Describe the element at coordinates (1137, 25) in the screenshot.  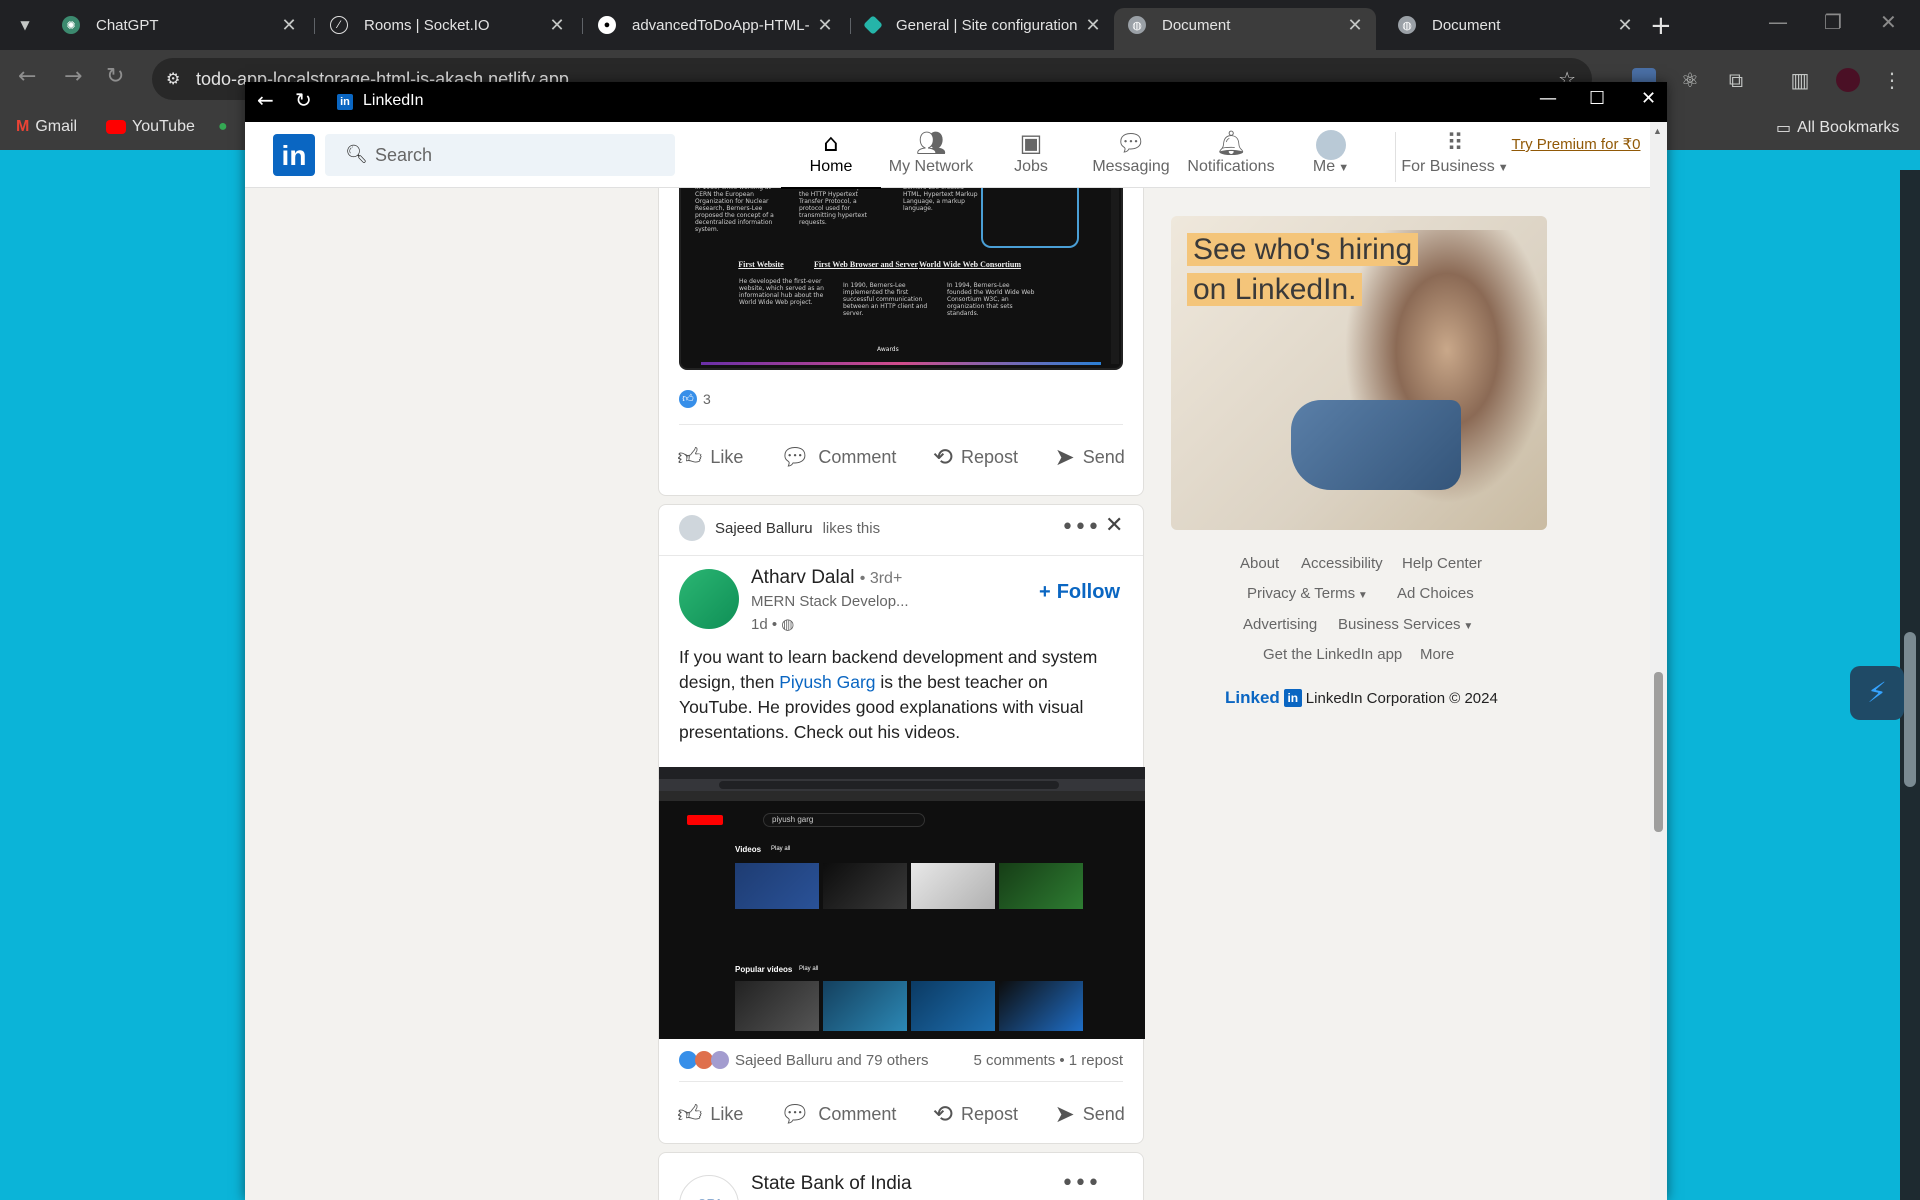
I see `globe-icon: ◍` at that location.